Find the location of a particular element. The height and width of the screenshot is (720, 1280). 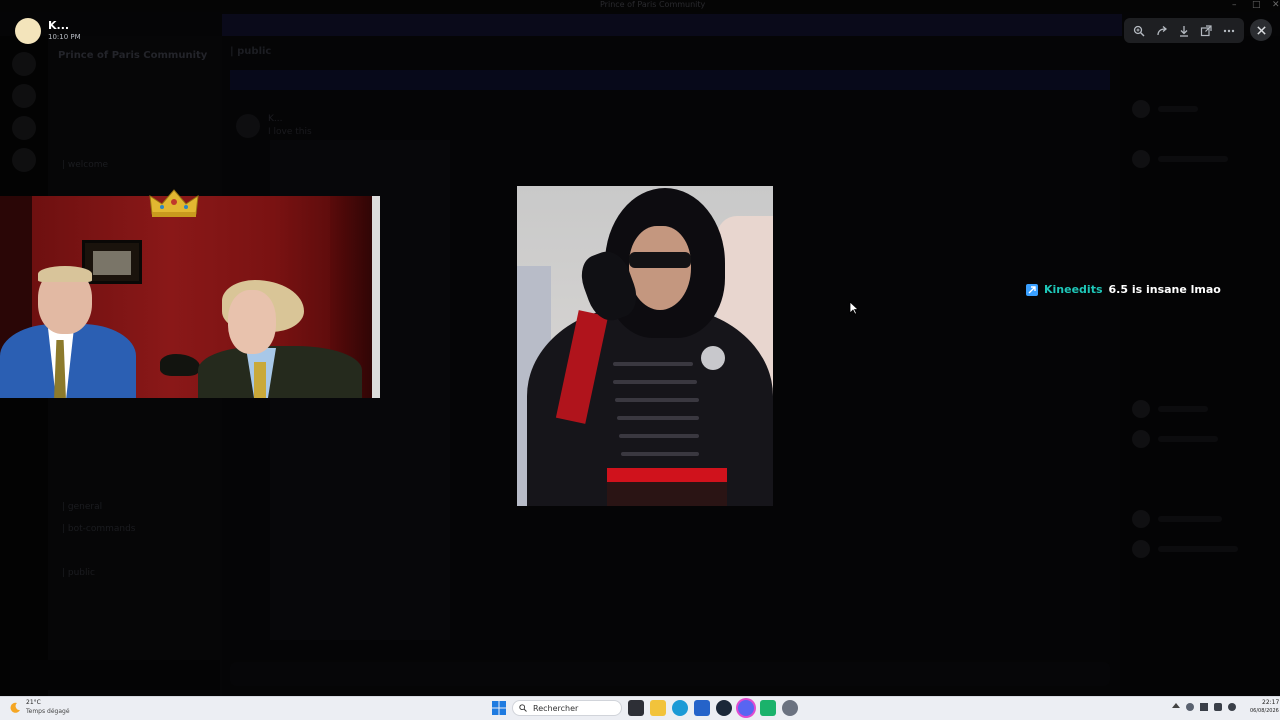

message-composer is located at coordinates (670, 674).